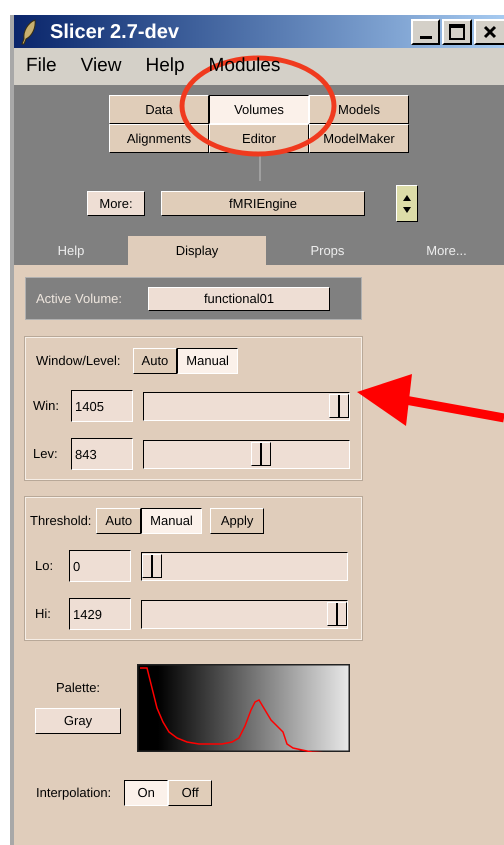 The image size is (504, 845). I want to click on close-icon, so click(490, 31).